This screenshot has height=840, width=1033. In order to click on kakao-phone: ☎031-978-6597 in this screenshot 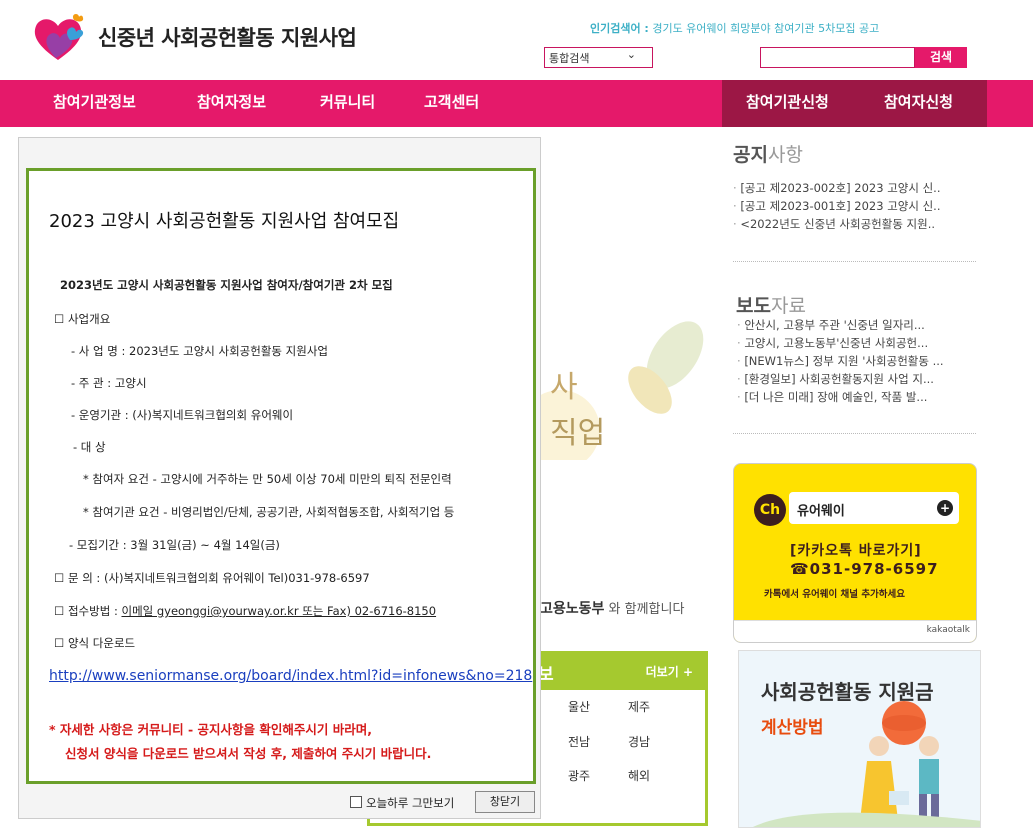, I will do `click(864, 569)`.